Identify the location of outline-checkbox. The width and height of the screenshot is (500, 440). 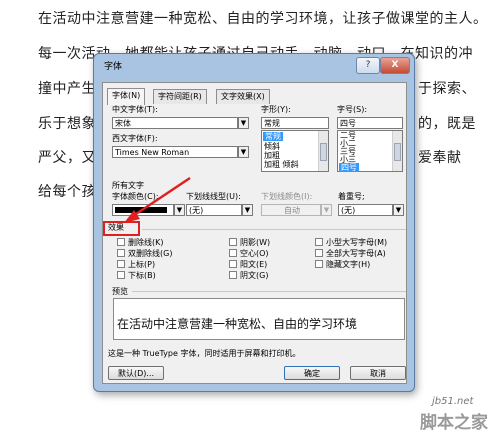
(233, 253).